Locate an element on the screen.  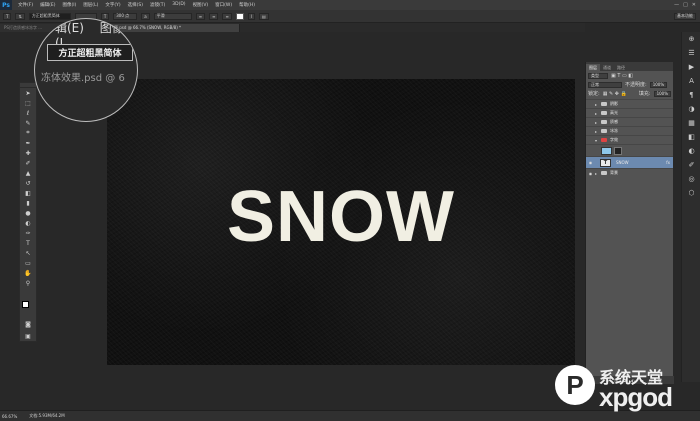
paths-icon: ⬡ is located at coordinates (691, 193).